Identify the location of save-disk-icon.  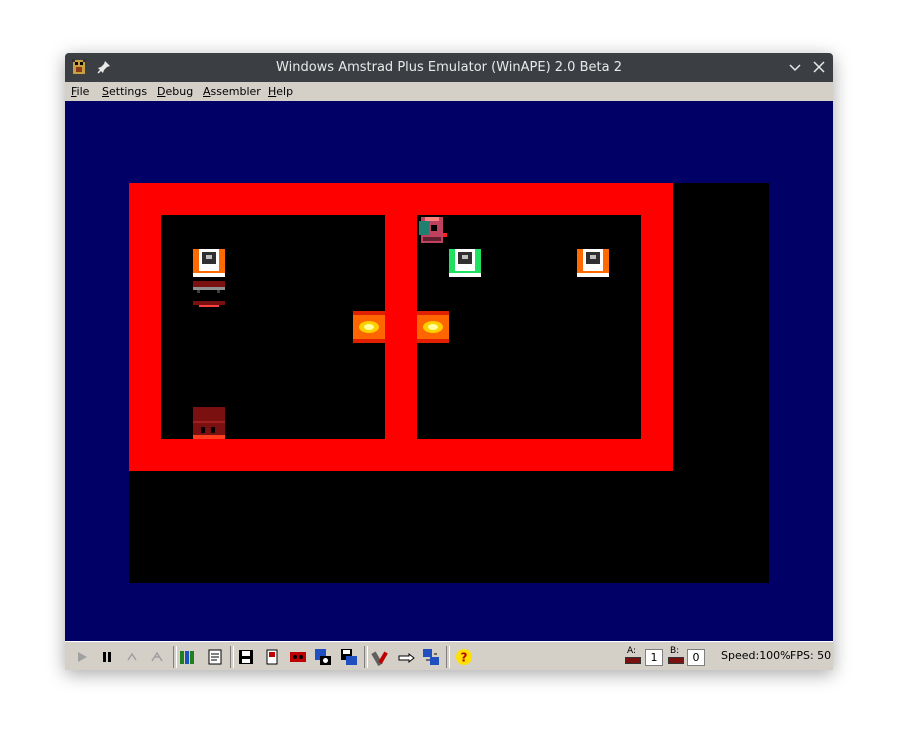
(246, 657).